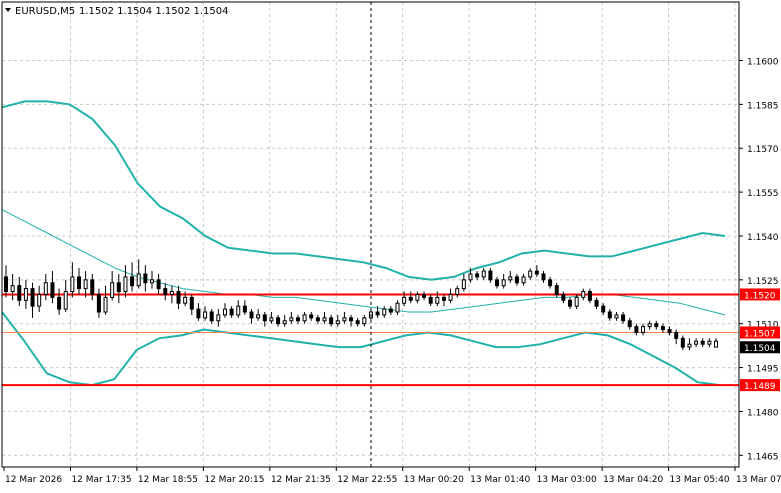  Describe the element at coordinates (633, 480) in the screenshot. I see `x-tick-label: 13 Mar 04:20` at that location.